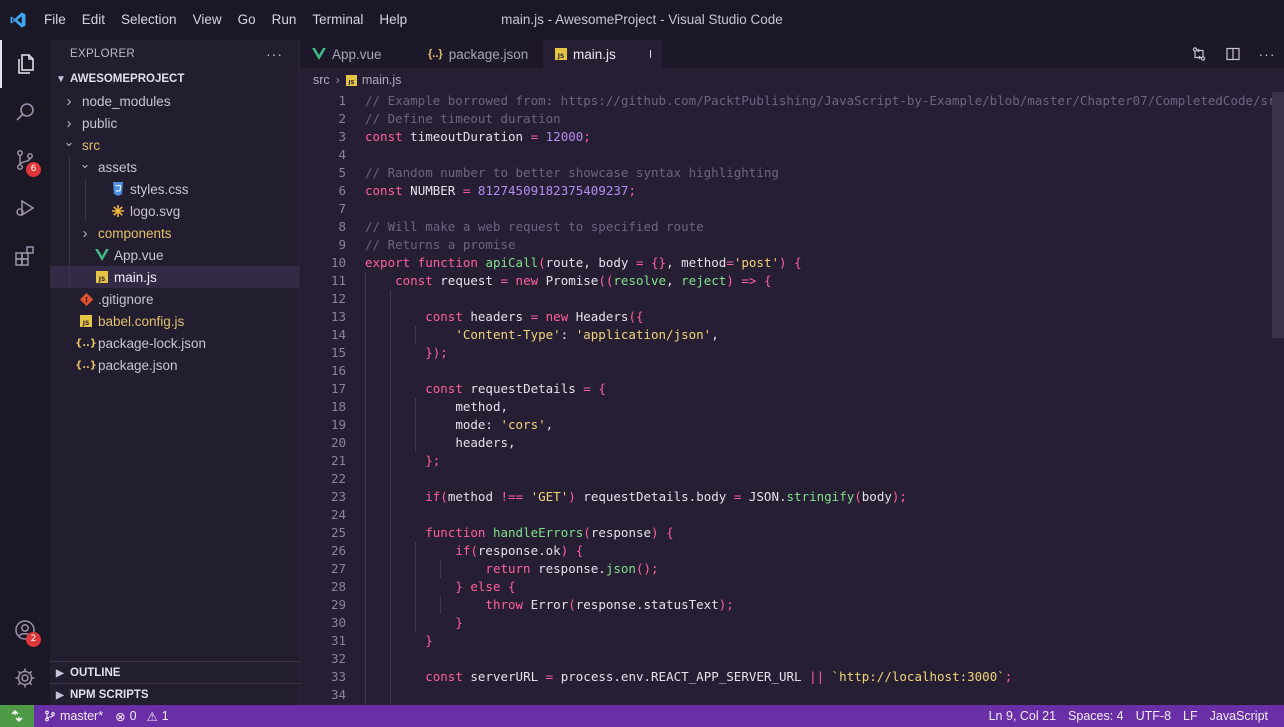 This screenshot has height=727, width=1284. Describe the element at coordinates (338, 568) in the screenshot. I see `line-number: 27` at that location.